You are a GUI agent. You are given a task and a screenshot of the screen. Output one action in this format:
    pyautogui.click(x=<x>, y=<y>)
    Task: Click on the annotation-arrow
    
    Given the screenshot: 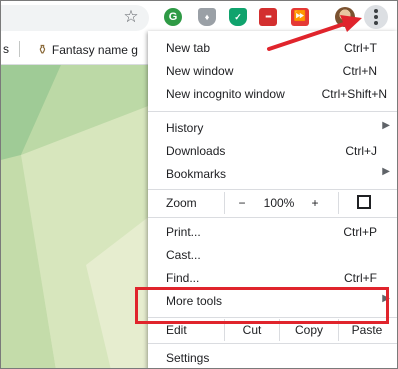 What is the action you would take?
    pyautogui.click(x=314, y=33)
    